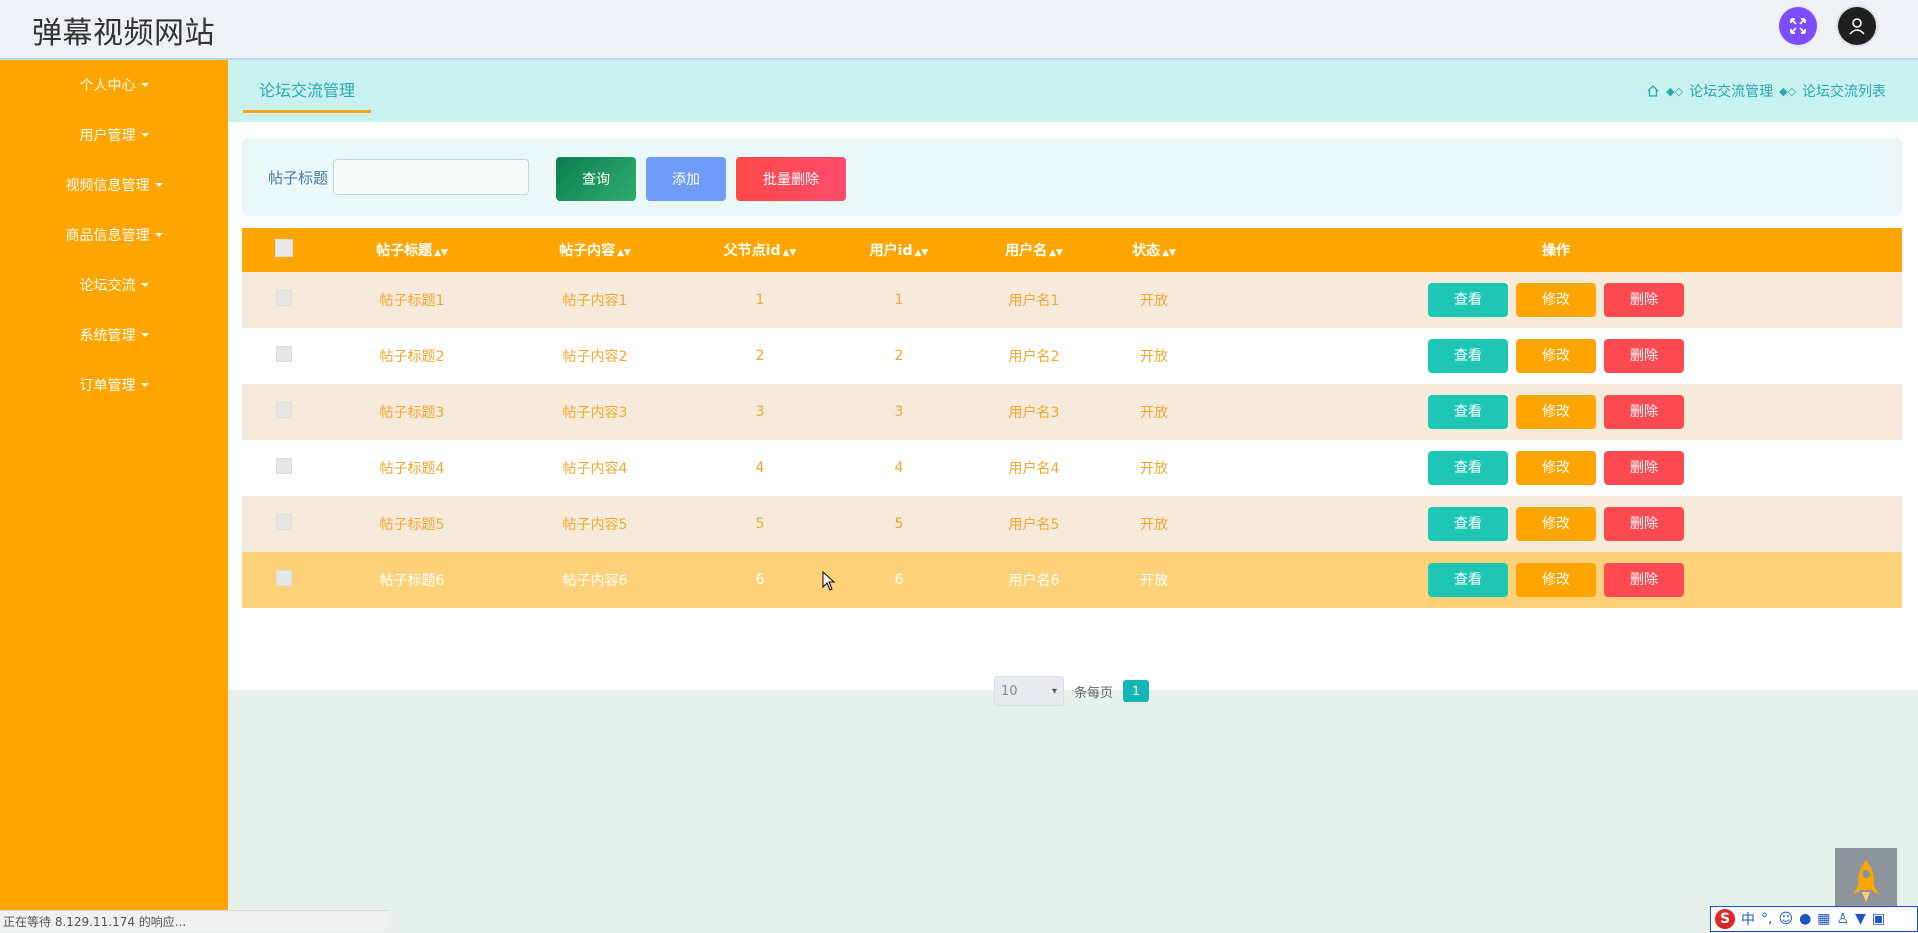 The image size is (1918, 933). Describe the element at coordinates (1029, 691) in the screenshot. I see `page-size-select: 10 ▾` at that location.